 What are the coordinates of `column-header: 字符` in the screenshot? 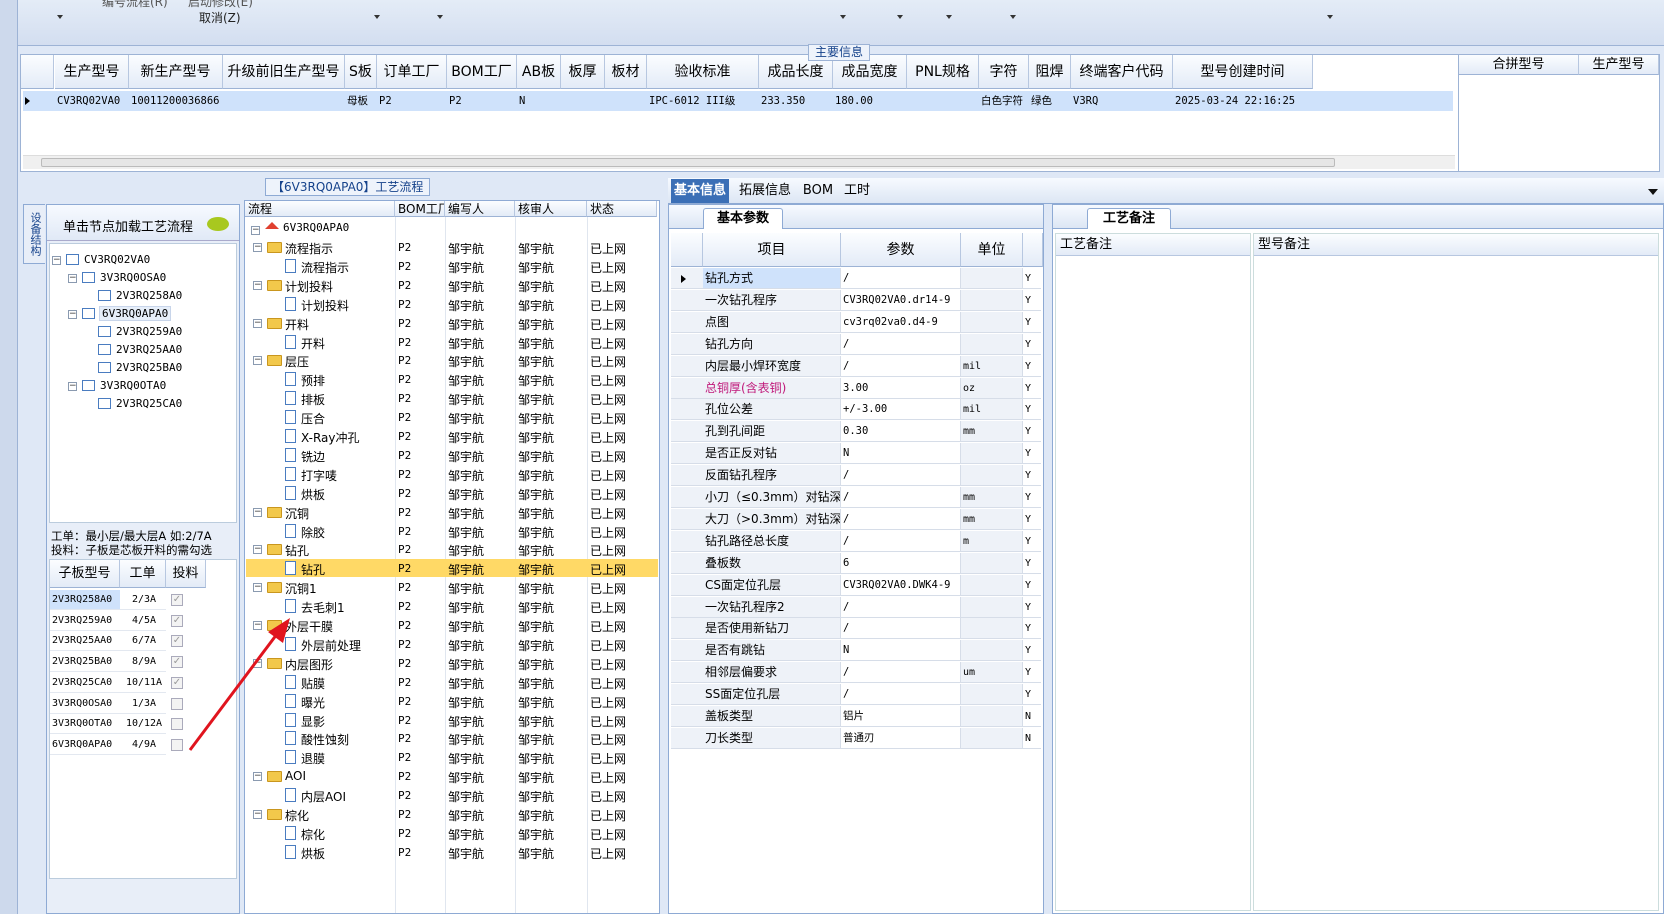 It's located at (1004, 72).